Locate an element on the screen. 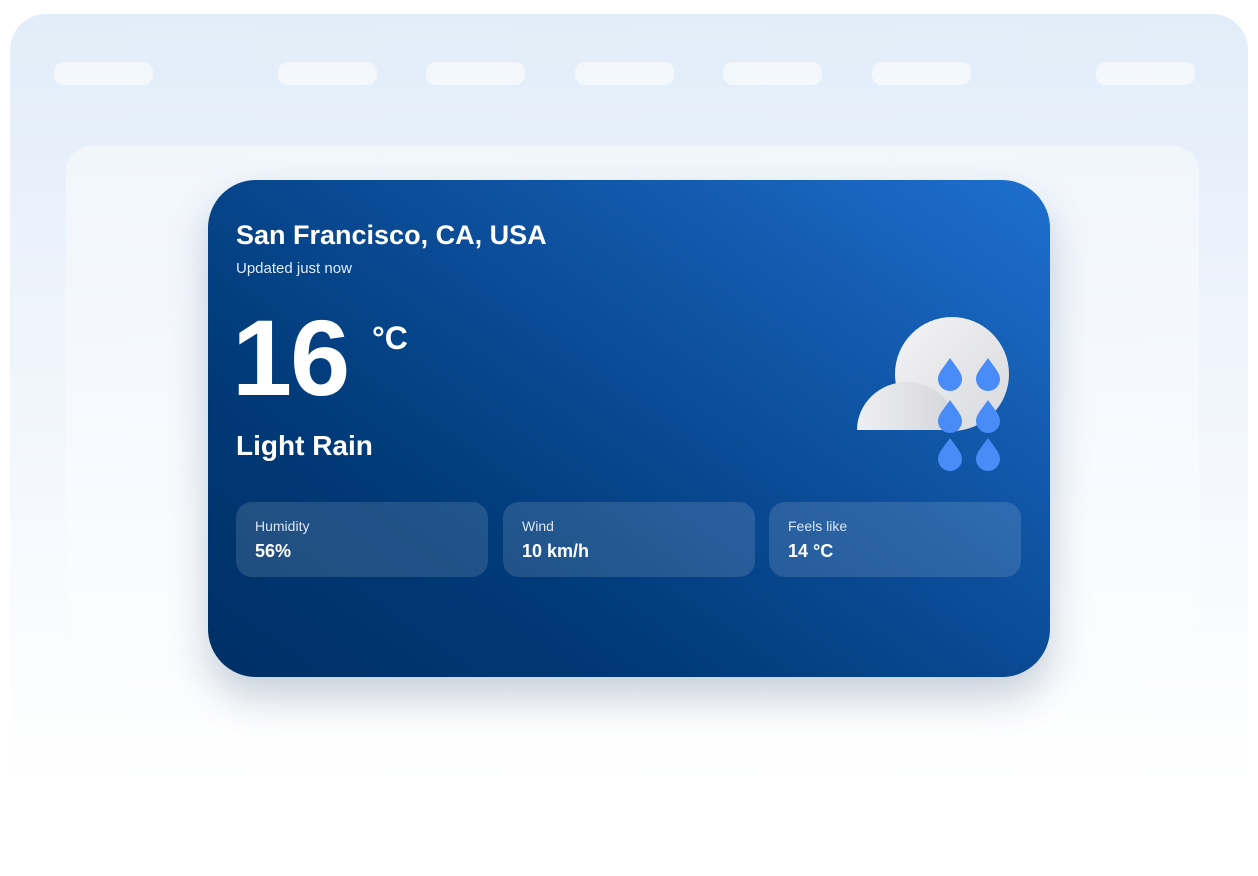 This screenshot has height=876, width=1258. stat-value: 14 °C is located at coordinates (811, 551).